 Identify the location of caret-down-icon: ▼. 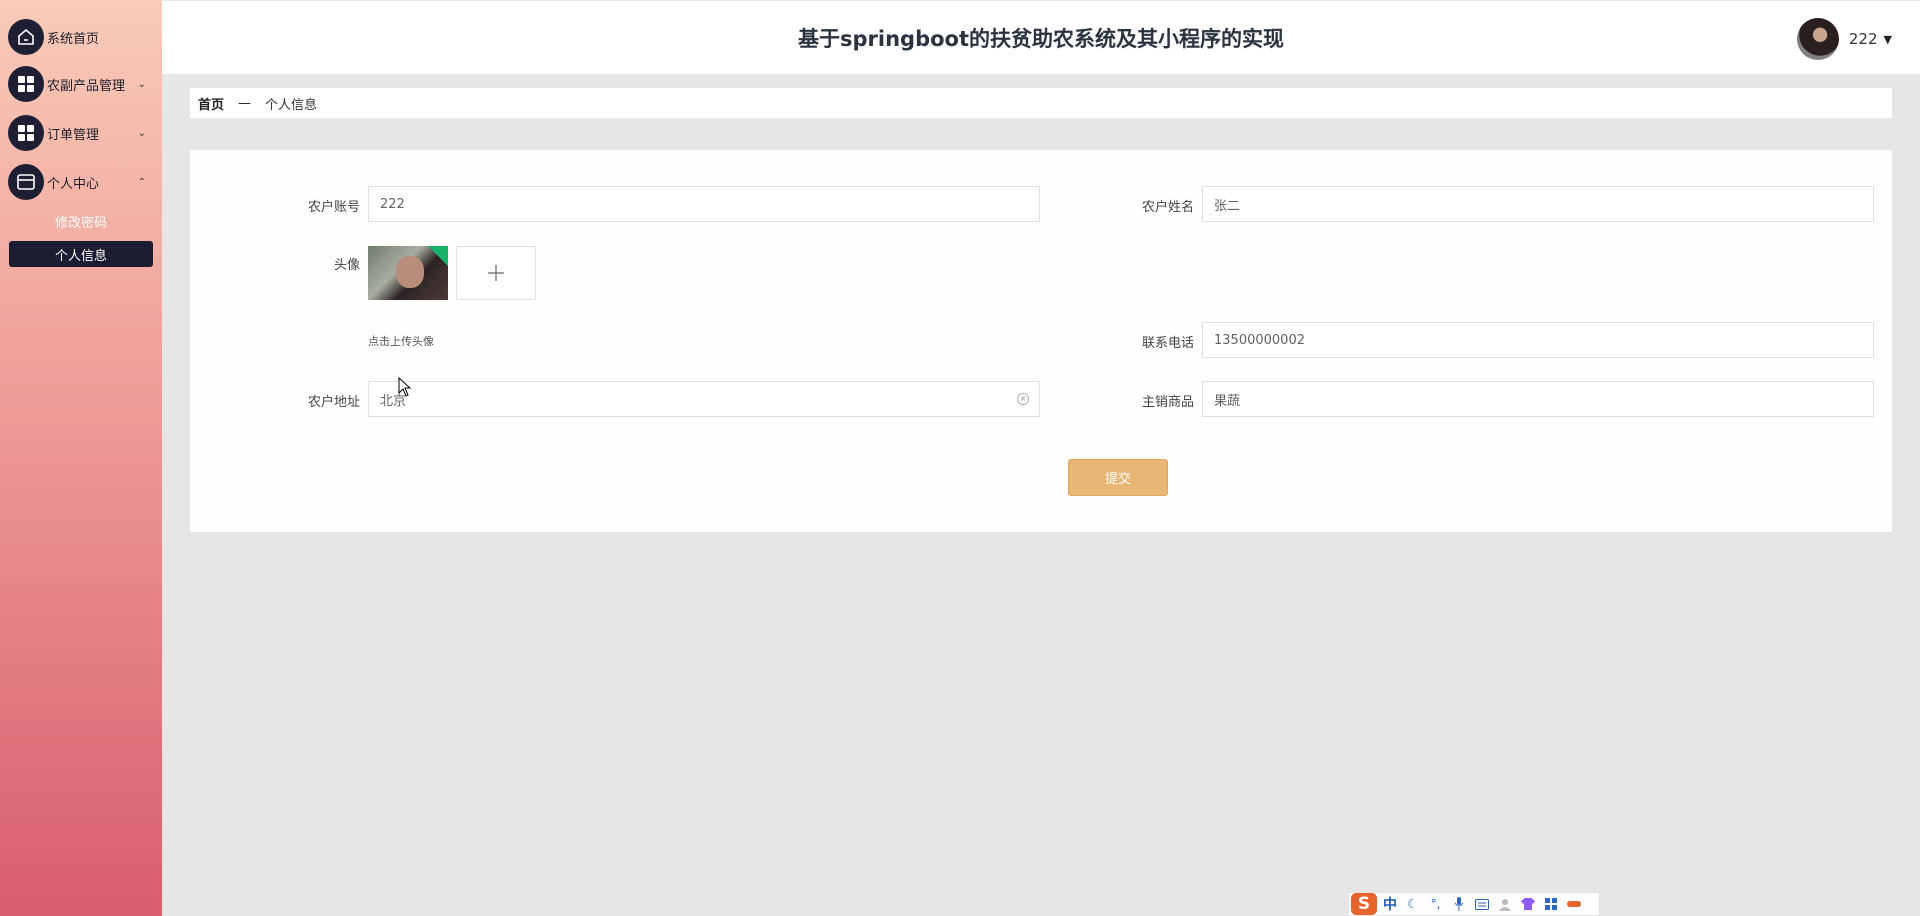
(1887, 39).